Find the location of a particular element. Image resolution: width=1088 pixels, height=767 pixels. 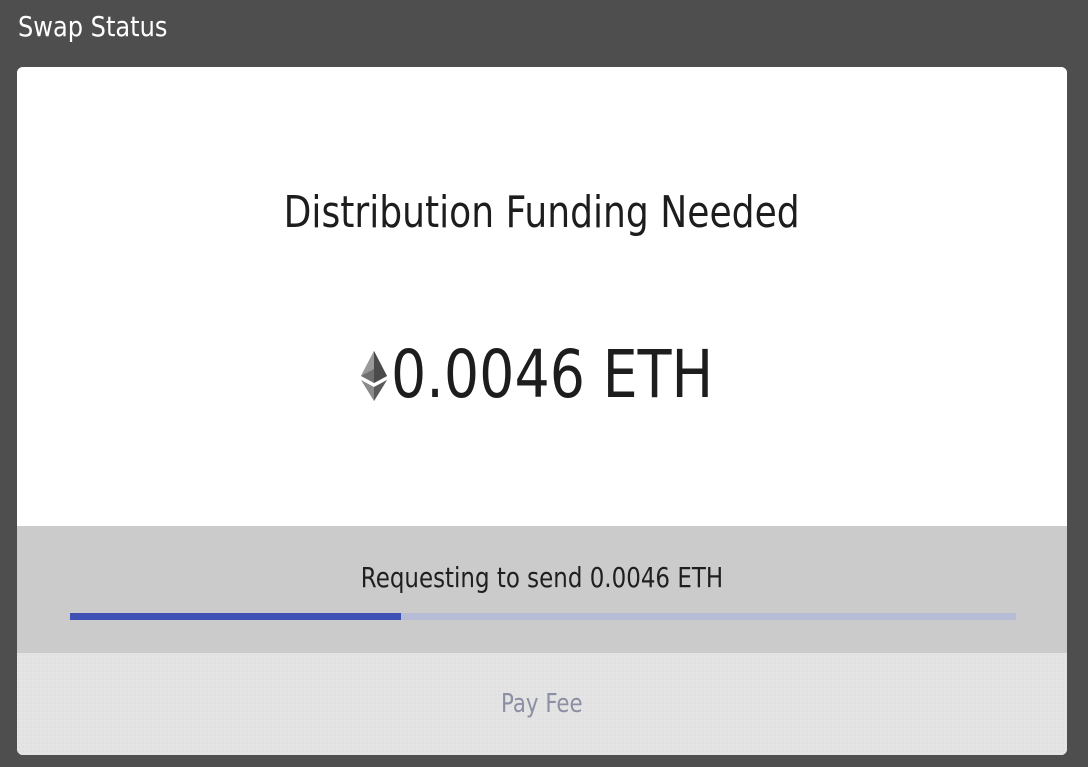

ethereum-icon is located at coordinates (374, 376).